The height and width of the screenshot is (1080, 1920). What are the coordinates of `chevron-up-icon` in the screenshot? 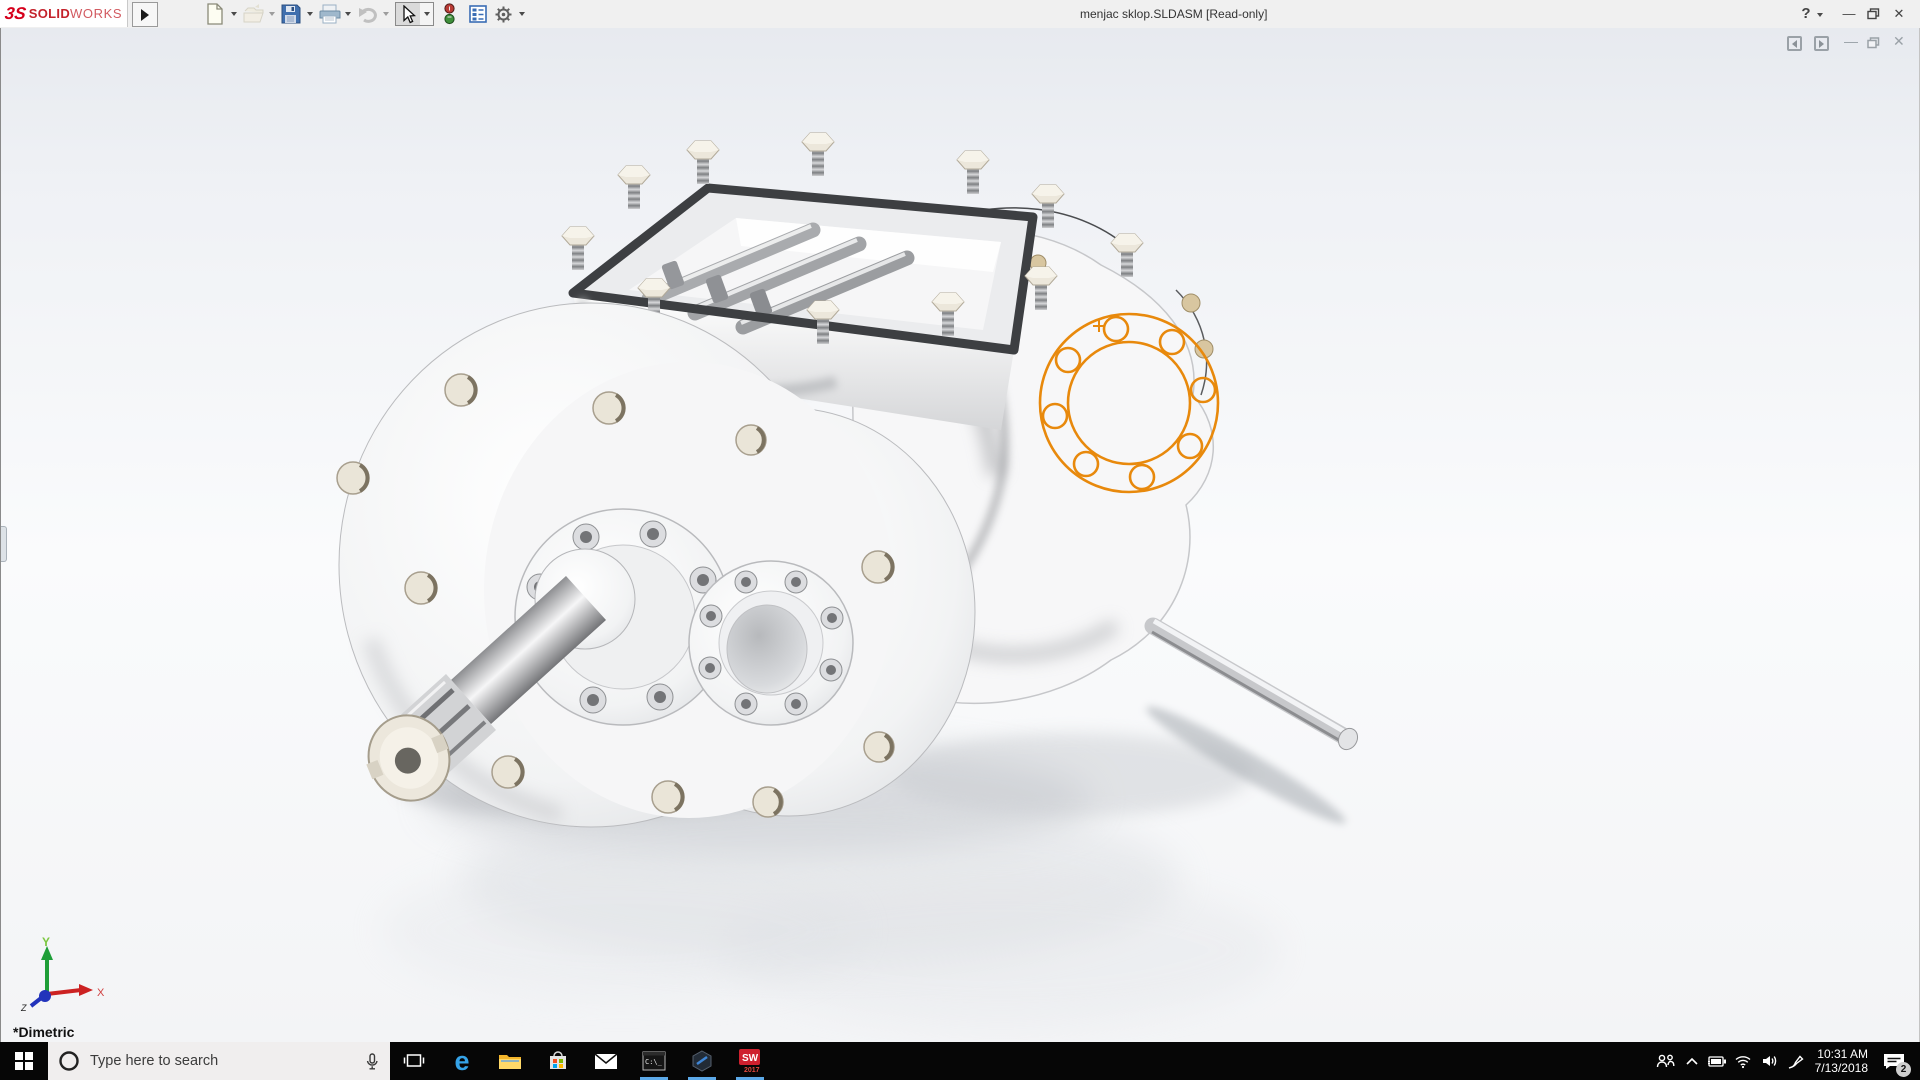 It's located at (1692, 1061).